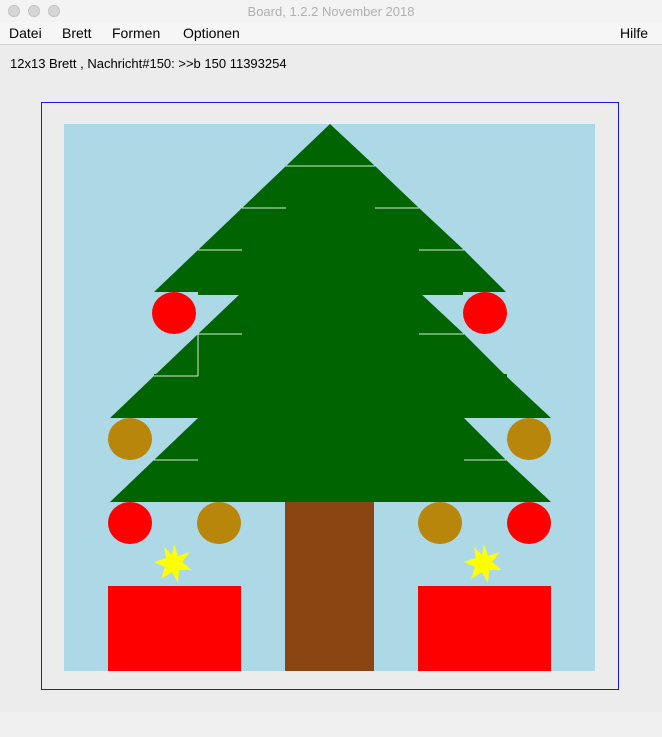 This screenshot has height=737, width=662. Describe the element at coordinates (484, 628) in the screenshot. I see `gift-box-right` at that location.